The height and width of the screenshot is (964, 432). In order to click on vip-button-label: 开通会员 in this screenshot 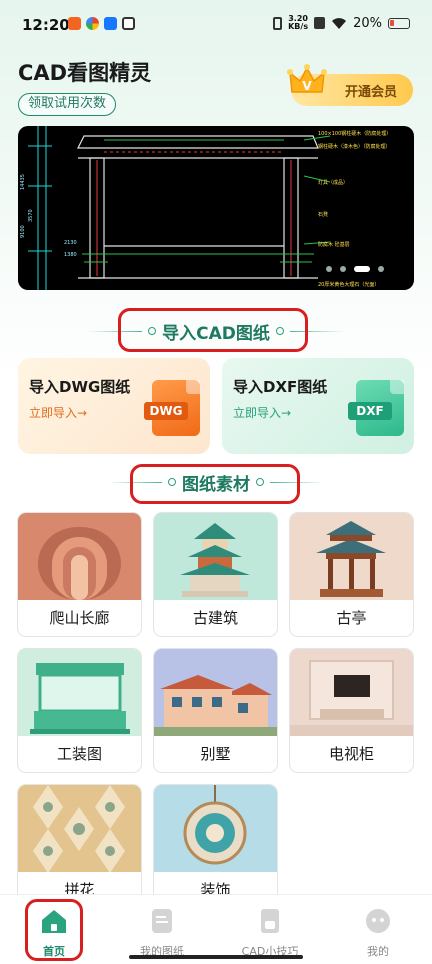, I will do `click(371, 92)`.